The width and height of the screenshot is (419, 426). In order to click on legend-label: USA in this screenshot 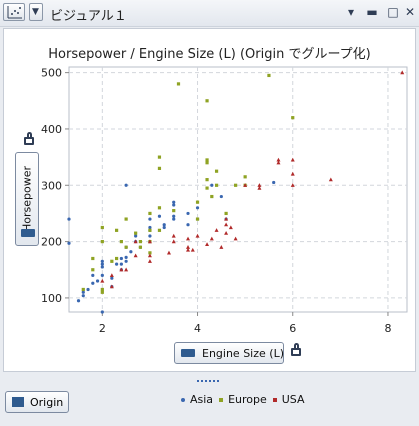, I will do `click(293, 399)`.